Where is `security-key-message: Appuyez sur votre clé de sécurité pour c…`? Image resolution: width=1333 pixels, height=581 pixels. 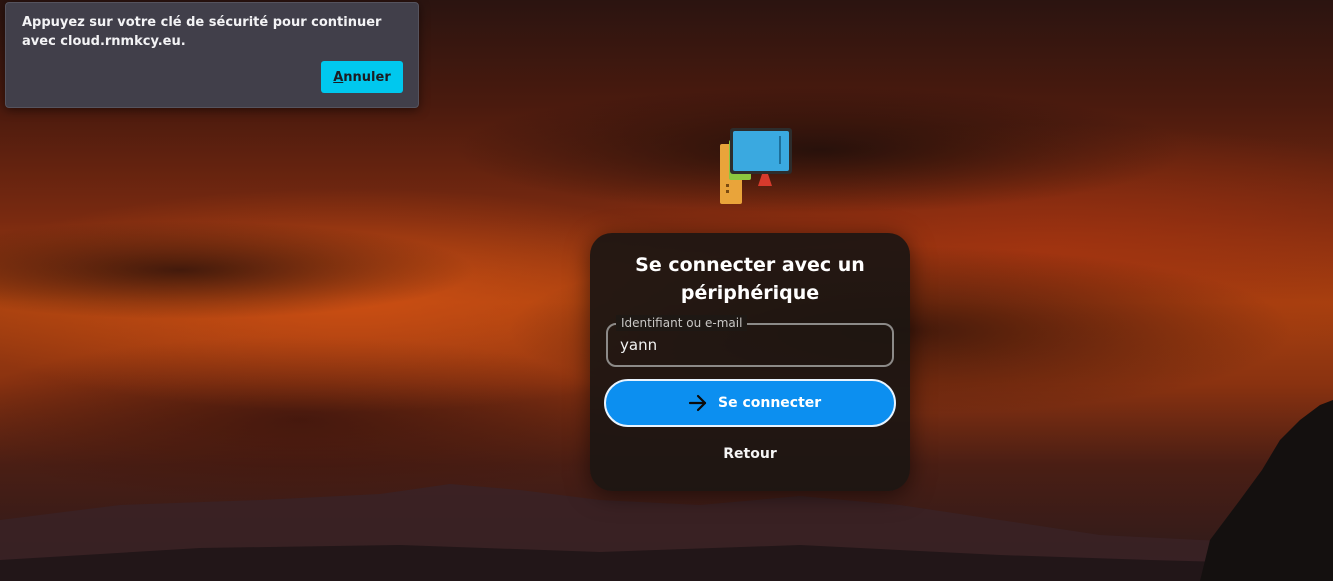 security-key-message: Appuyez sur votre clé de sécurité pour c… is located at coordinates (202, 32).